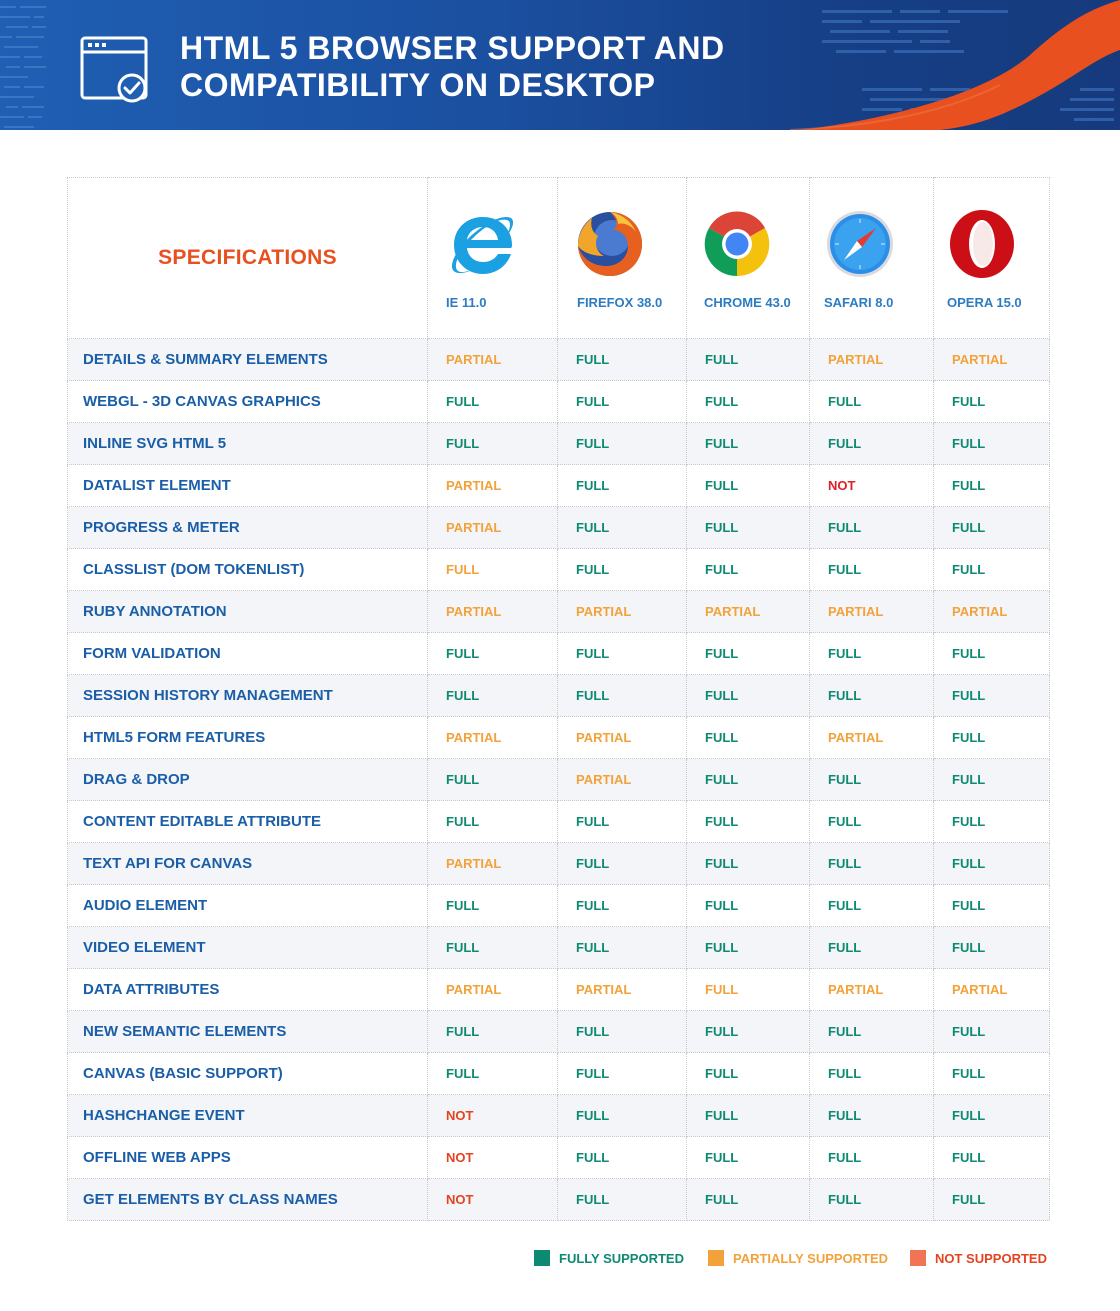 This screenshot has width=1120, height=1311. I want to click on browser-window-check-icon, so click(114, 69).